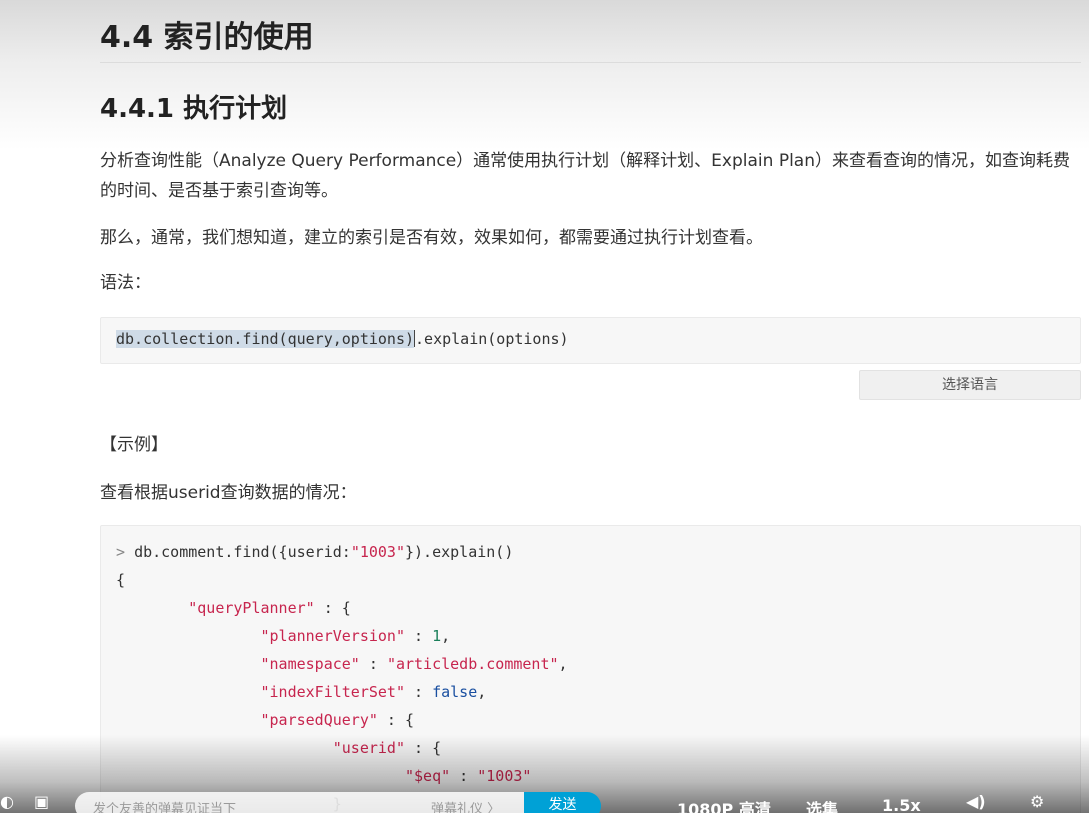 The width and height of the screenshot is (1089, 813). Describe the element at coordinates (598, 636) in the screenshot. I see `code-line: "plannerVersion" : 1,` at that location.